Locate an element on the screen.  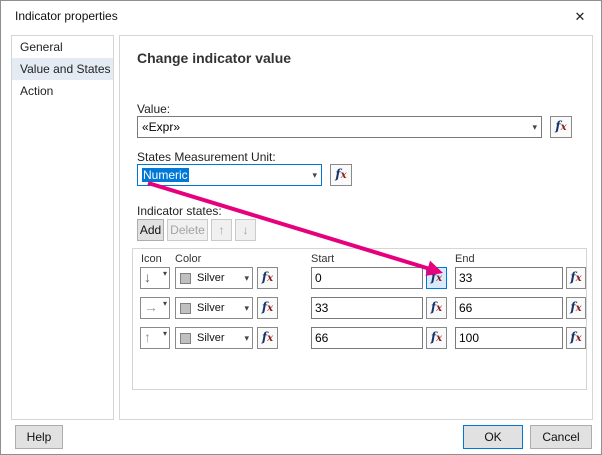
unit-combobox: Numeric ▾ is located at coordinates (229, 175).